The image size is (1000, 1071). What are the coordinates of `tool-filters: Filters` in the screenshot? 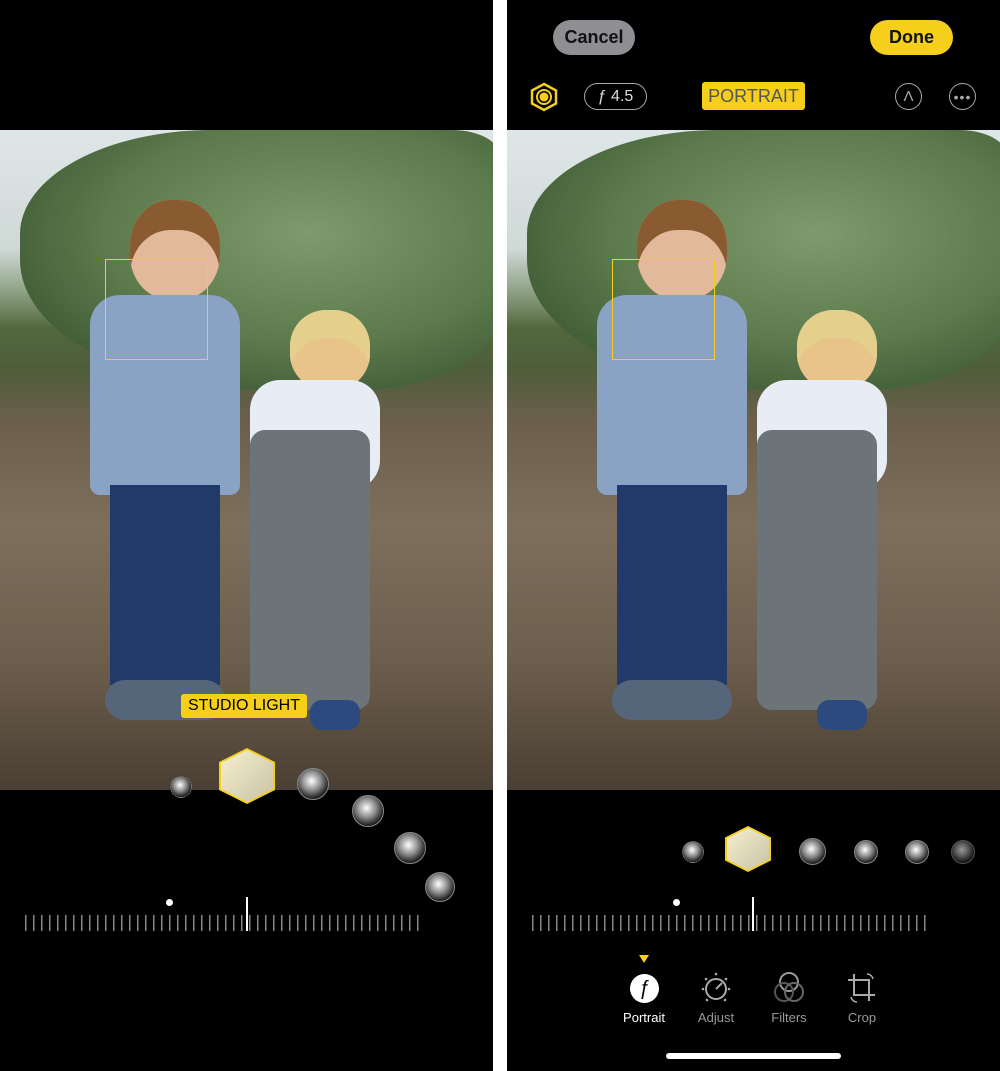 It's located at (789, 997).